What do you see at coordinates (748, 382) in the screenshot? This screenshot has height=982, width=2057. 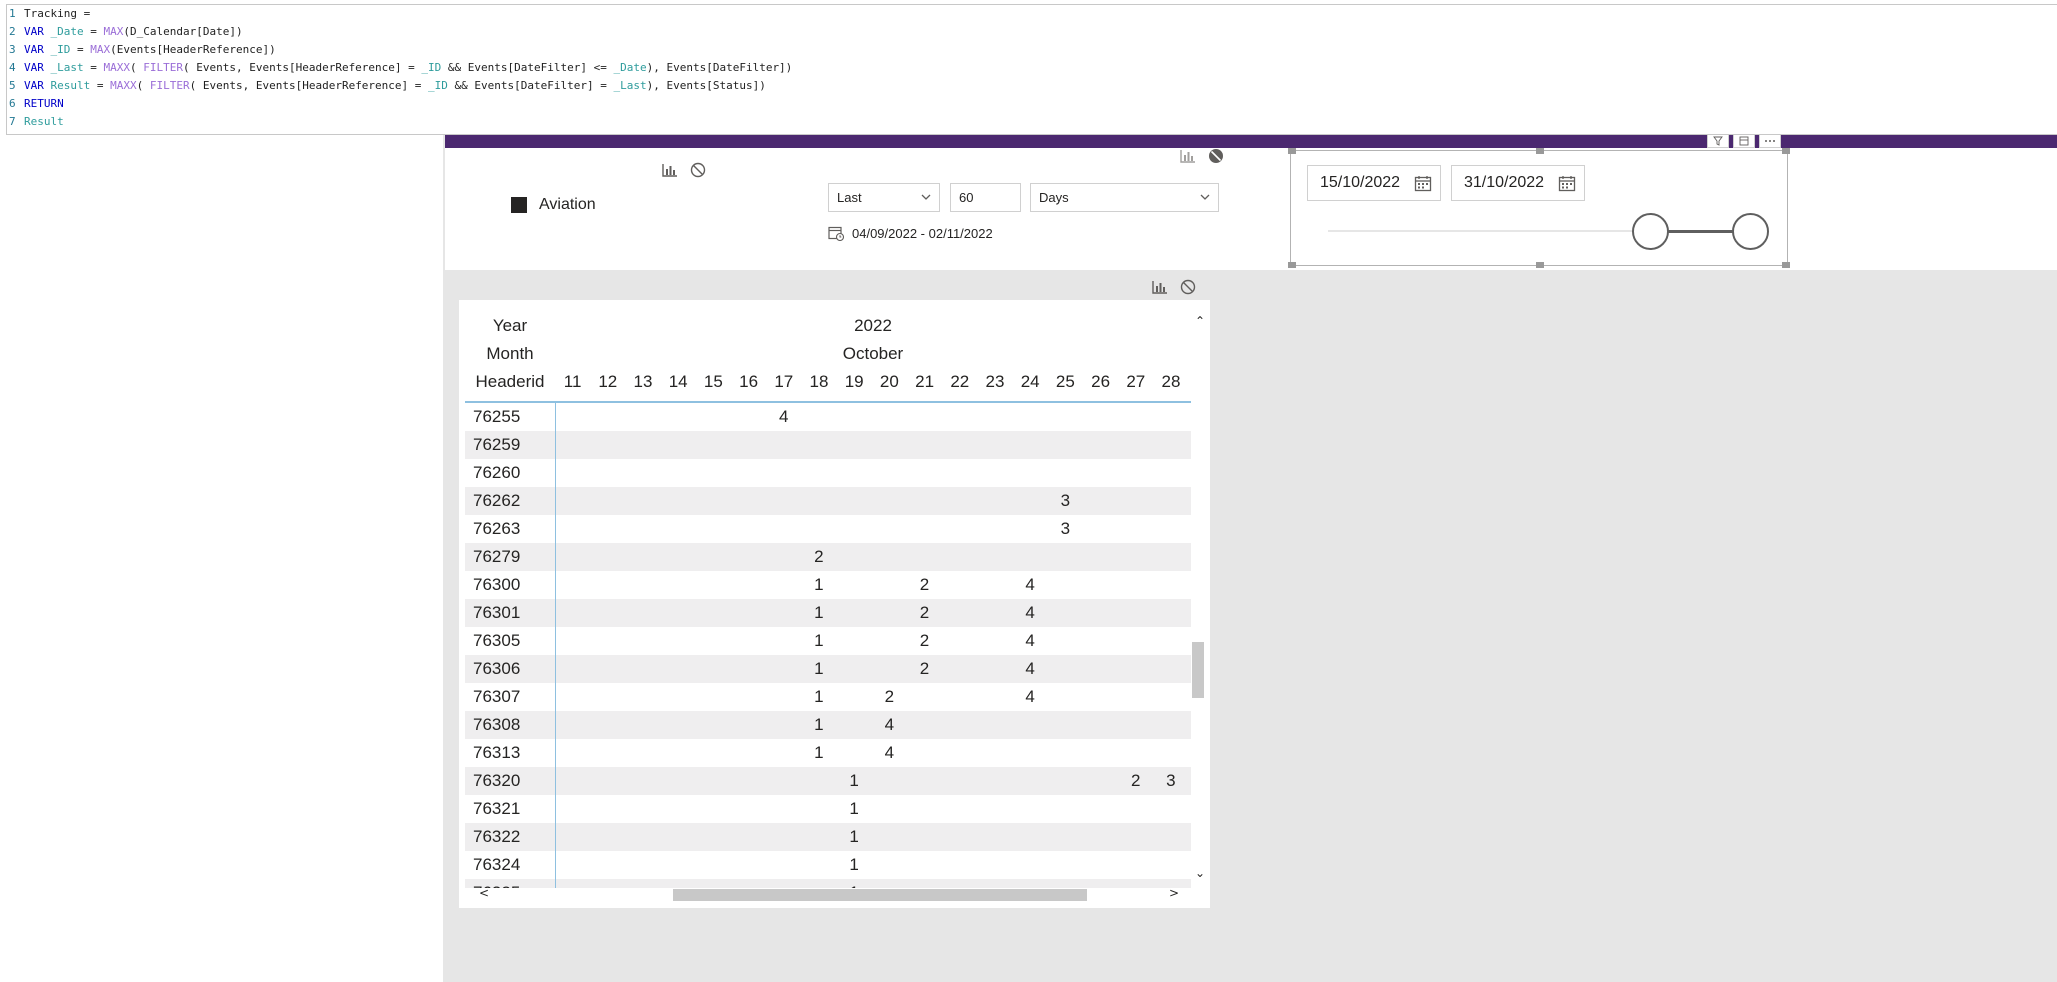 I see `day-header: 16` at bounding box center [748, 382].